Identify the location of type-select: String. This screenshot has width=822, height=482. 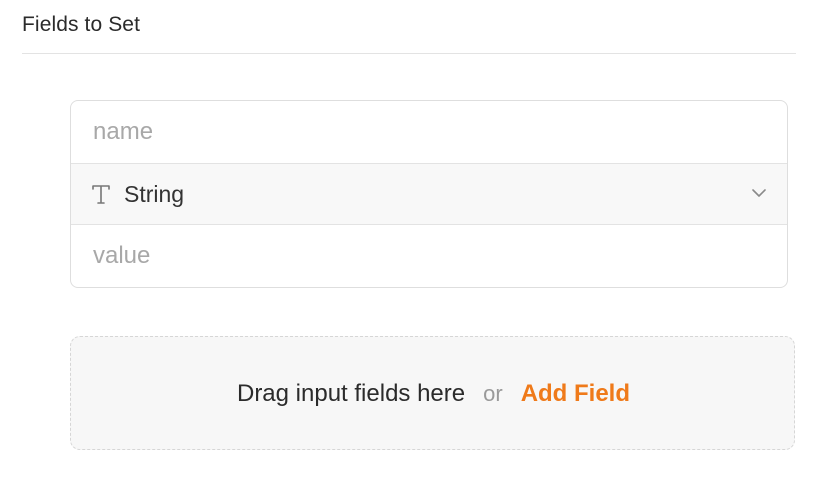
(429, 194).